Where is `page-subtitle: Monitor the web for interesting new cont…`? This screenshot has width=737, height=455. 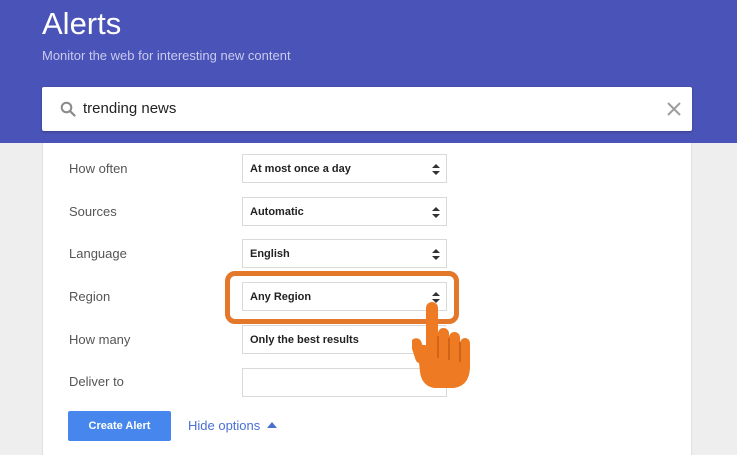
page-subtitle: Monitor the web for interesting new cont… is located at coordinates (166, 55).